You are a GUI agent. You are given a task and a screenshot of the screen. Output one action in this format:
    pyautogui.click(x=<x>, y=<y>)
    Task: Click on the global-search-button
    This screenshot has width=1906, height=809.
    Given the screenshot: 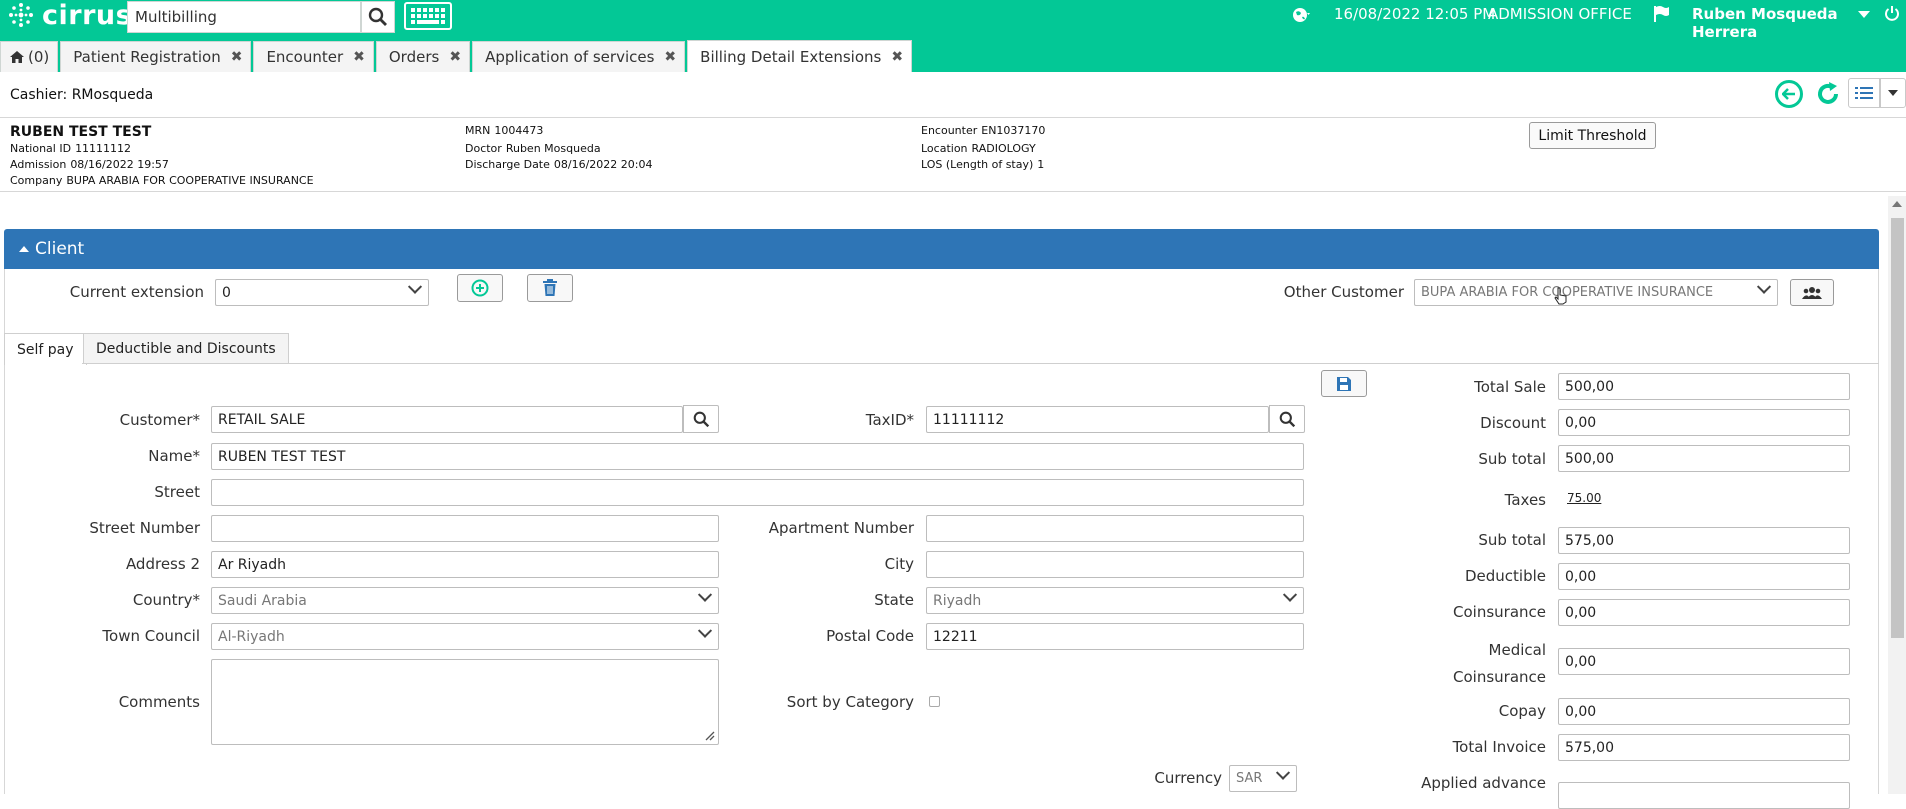 What is the action you would take?
    pyautogui.click(x=378, y=17)
    